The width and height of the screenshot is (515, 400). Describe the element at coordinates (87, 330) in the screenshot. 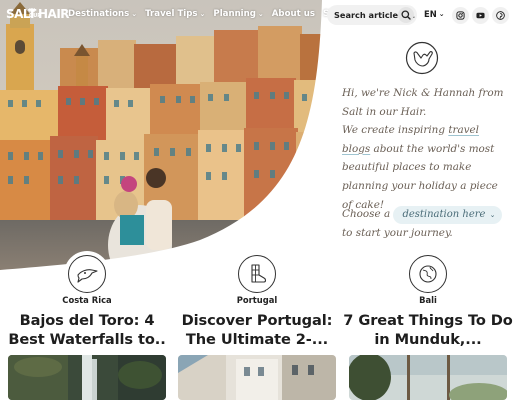

I see `card-title: Bajos del Toro: 4 Best Waterfalls to..` at that location.